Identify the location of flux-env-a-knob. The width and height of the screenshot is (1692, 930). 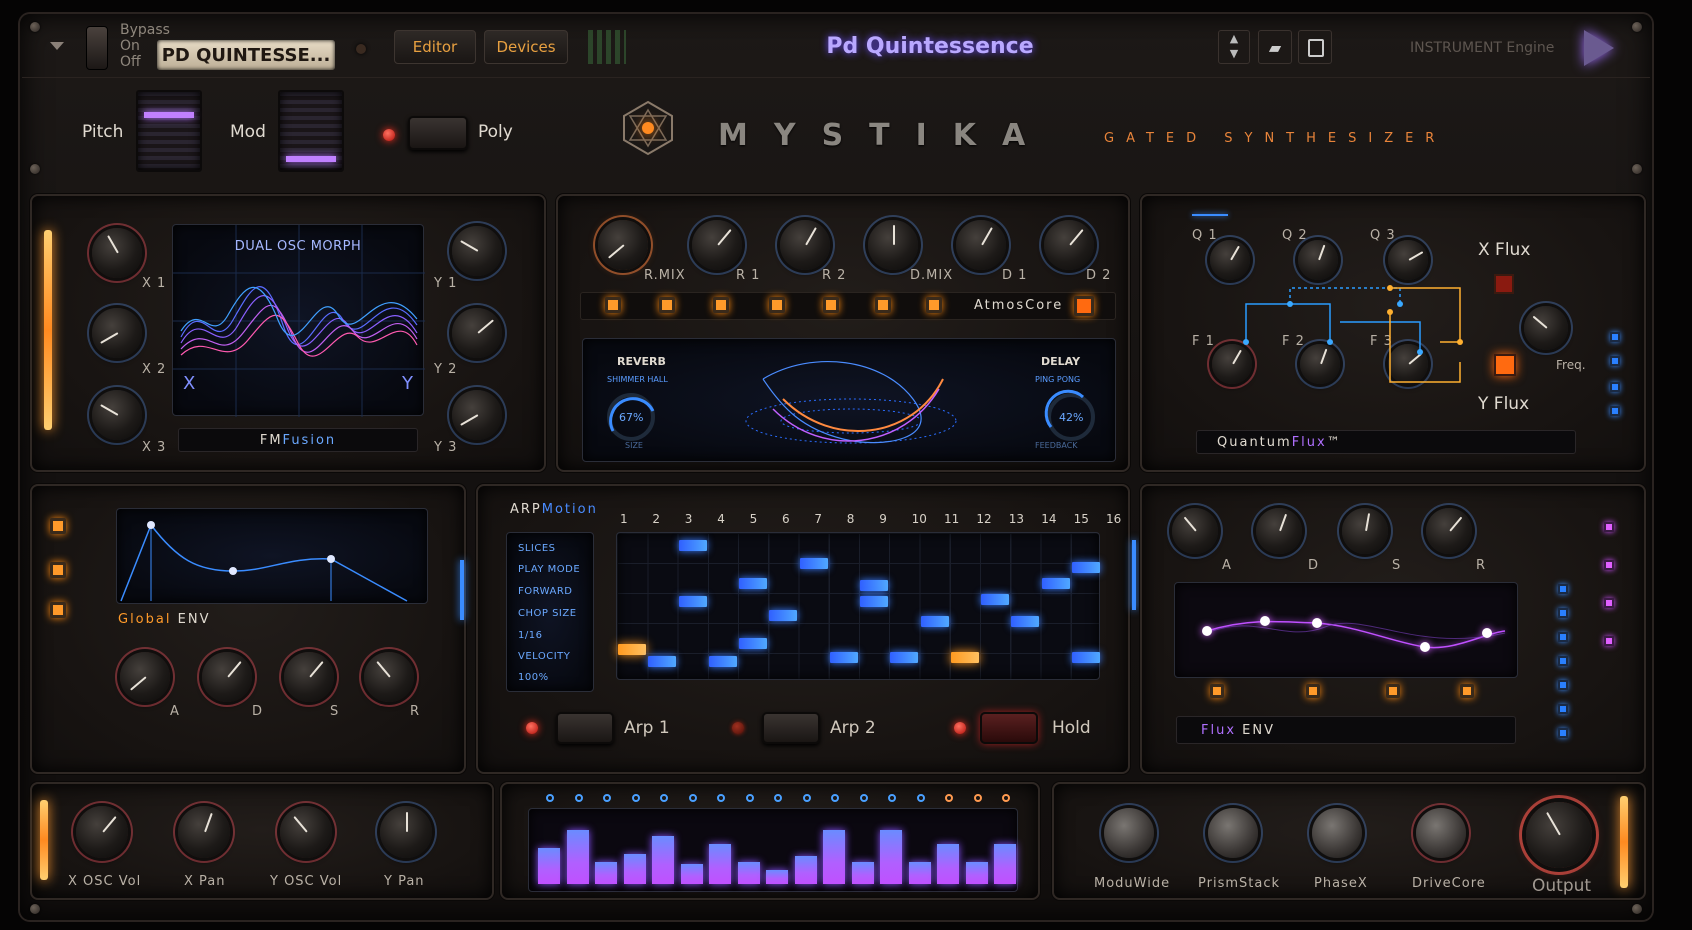
(1195, 531).